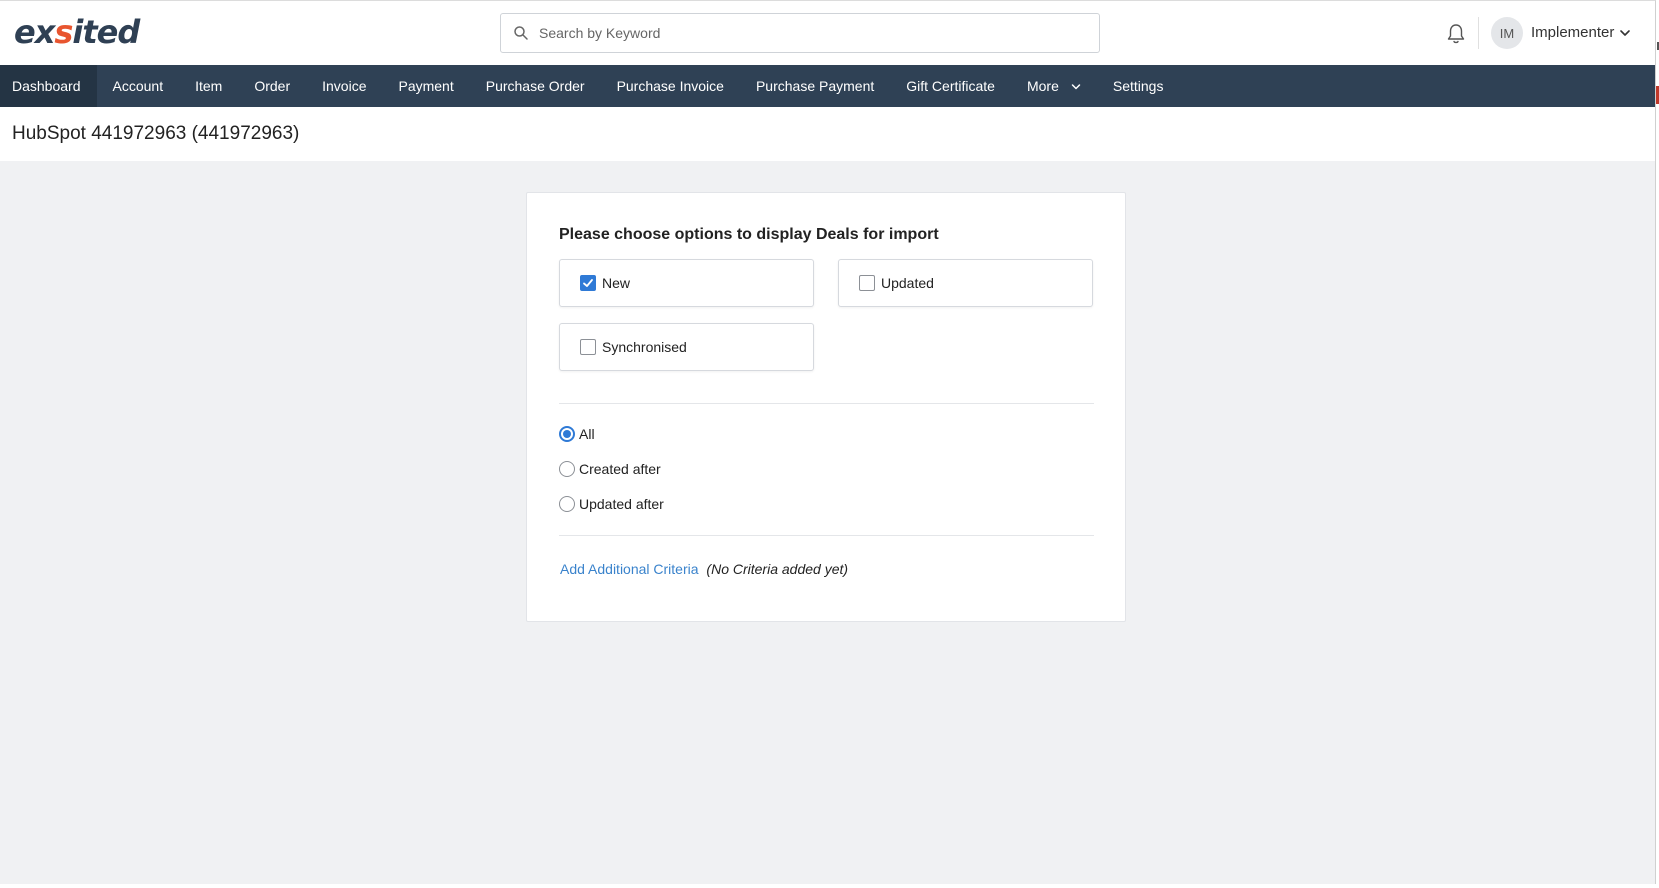 The image size is (1659, 888). I want to click on nav-item-more-label: More, so click(1042, 86).